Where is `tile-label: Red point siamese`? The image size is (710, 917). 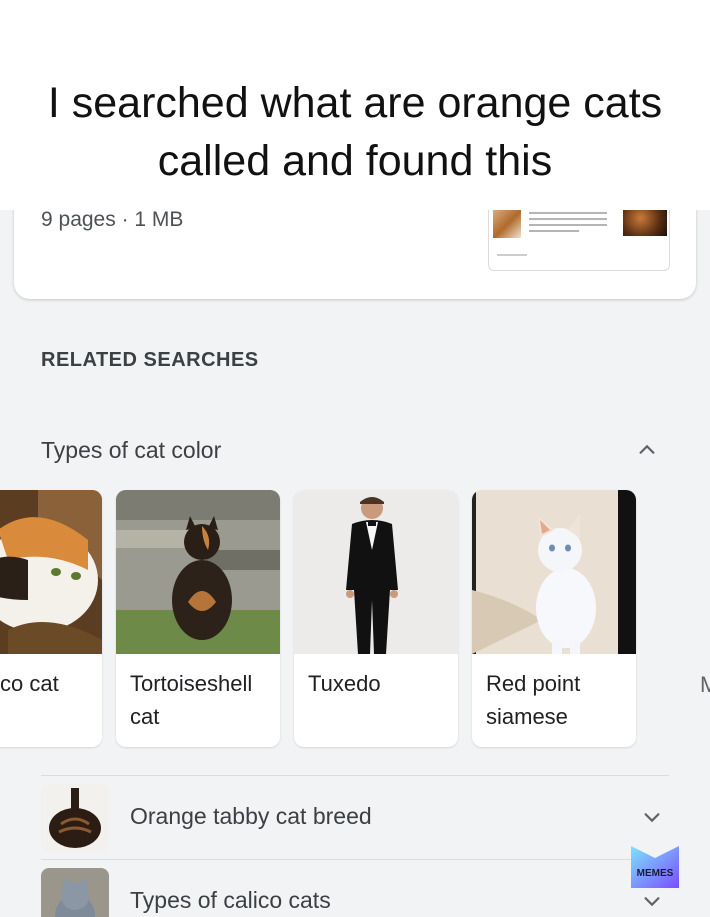 tile-label: Red point siamese is located at coordinates (533, 700).